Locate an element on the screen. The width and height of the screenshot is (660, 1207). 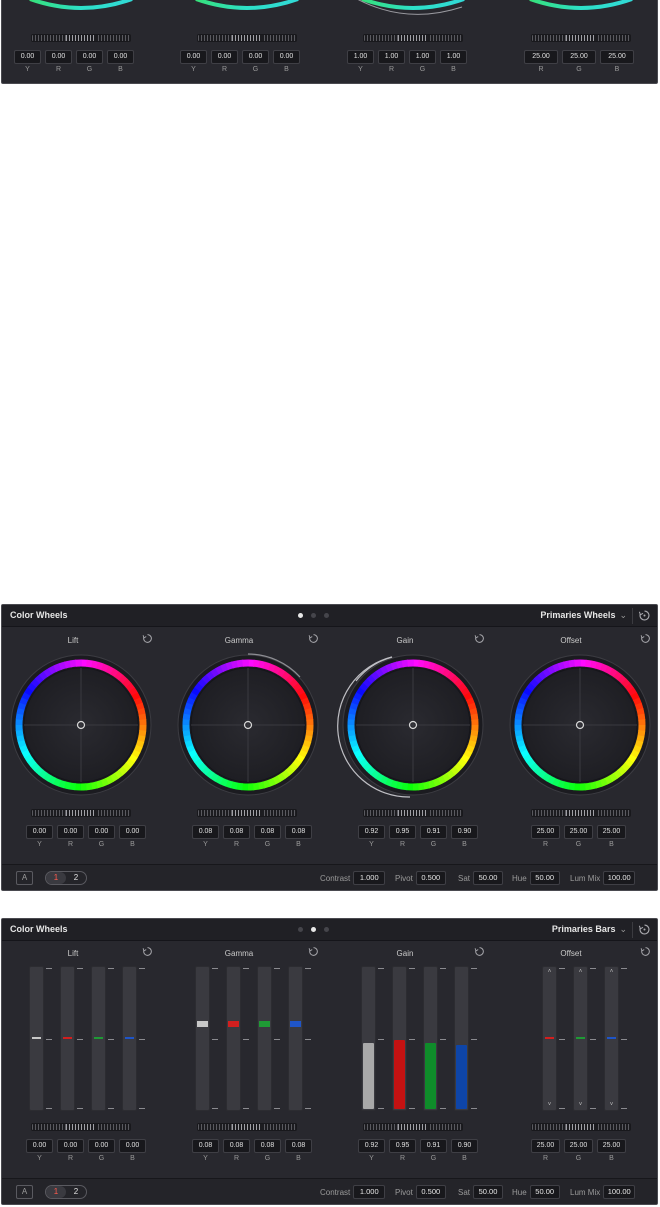
lift-master-slider is located at coordinates (81, 1127).